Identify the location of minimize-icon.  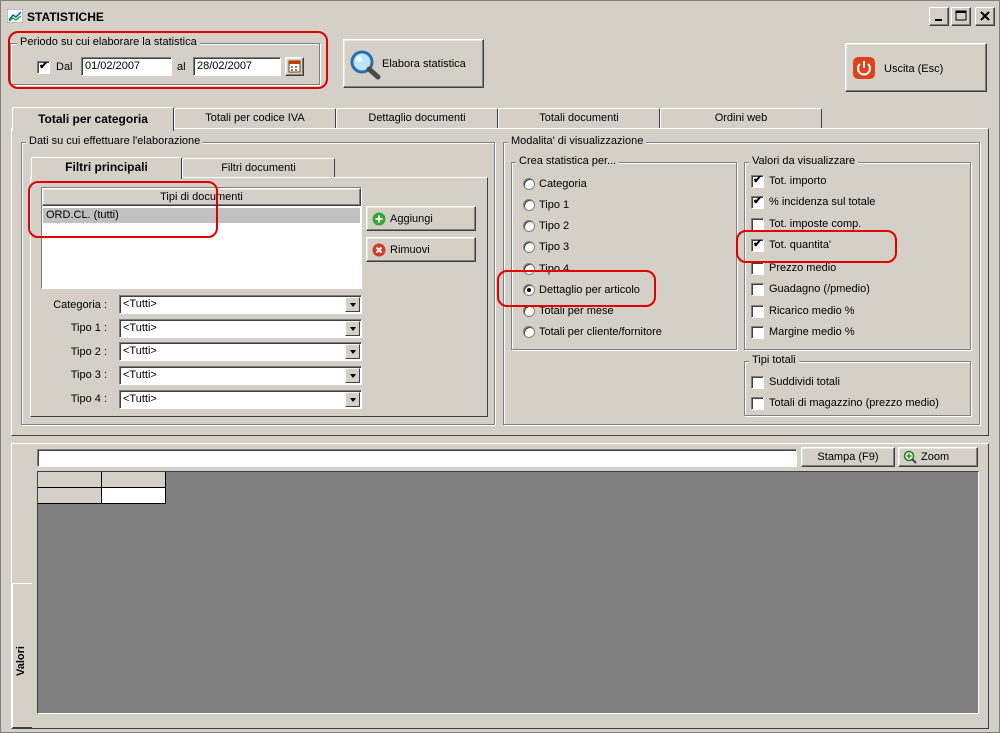
(939, 16).